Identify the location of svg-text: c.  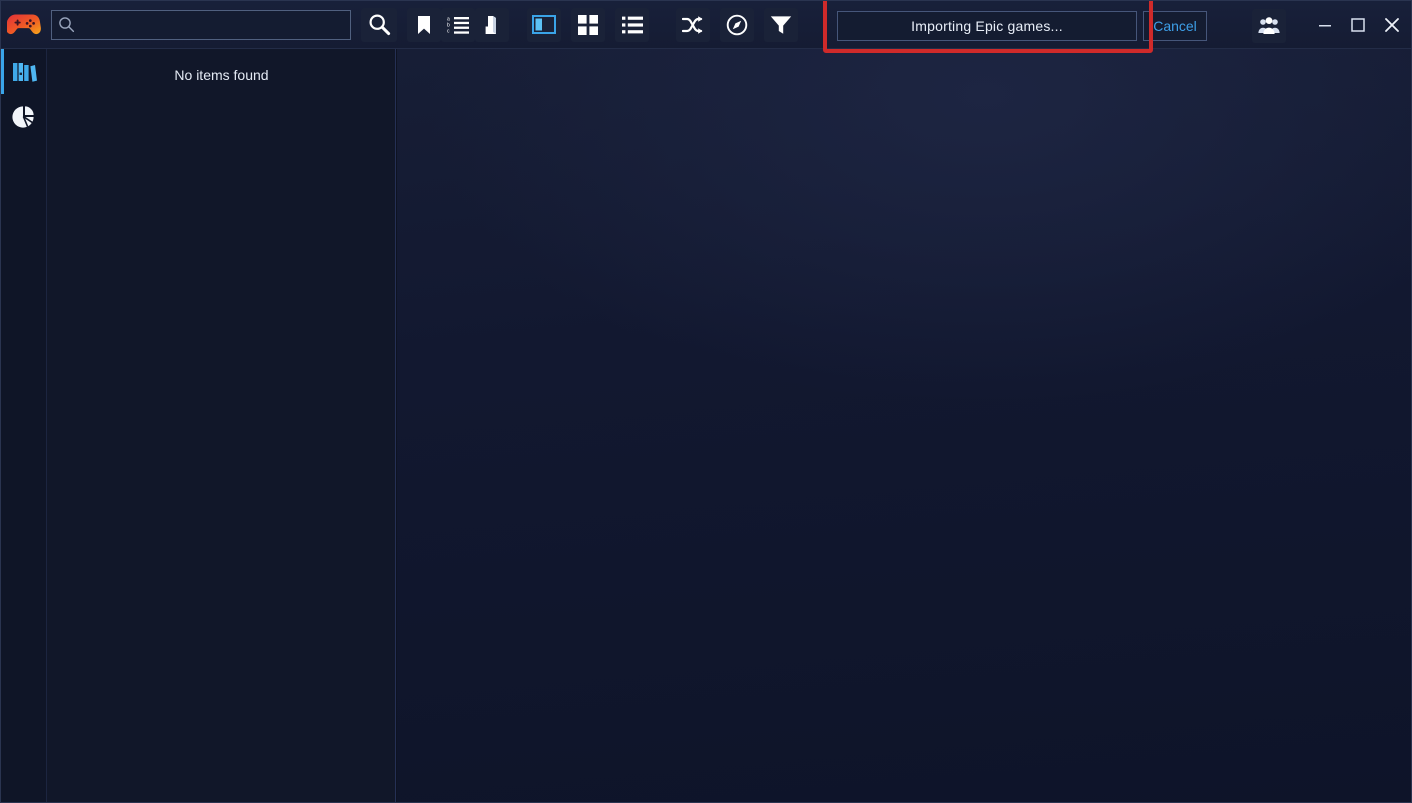
(448, 31).